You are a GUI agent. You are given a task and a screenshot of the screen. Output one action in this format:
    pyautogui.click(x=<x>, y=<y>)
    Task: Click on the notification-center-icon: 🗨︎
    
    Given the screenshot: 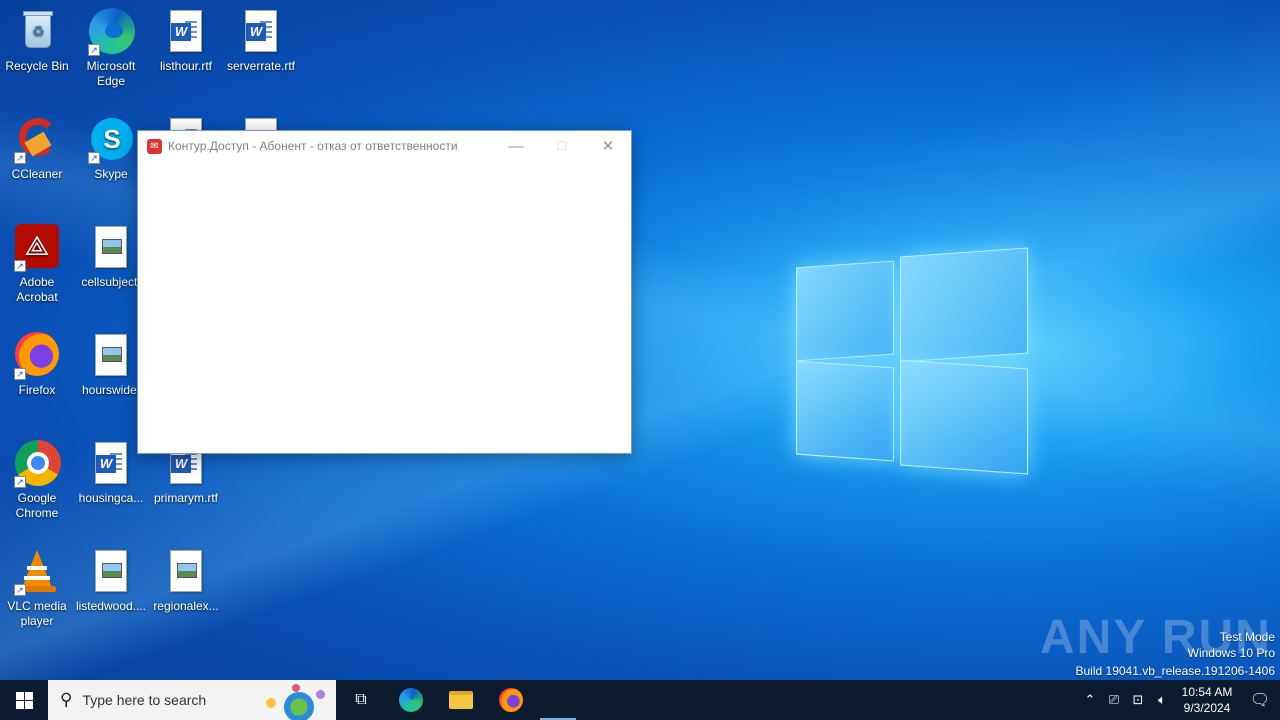 What is the action you would take?
    pyautogui.click(x=1260, y=700)
    